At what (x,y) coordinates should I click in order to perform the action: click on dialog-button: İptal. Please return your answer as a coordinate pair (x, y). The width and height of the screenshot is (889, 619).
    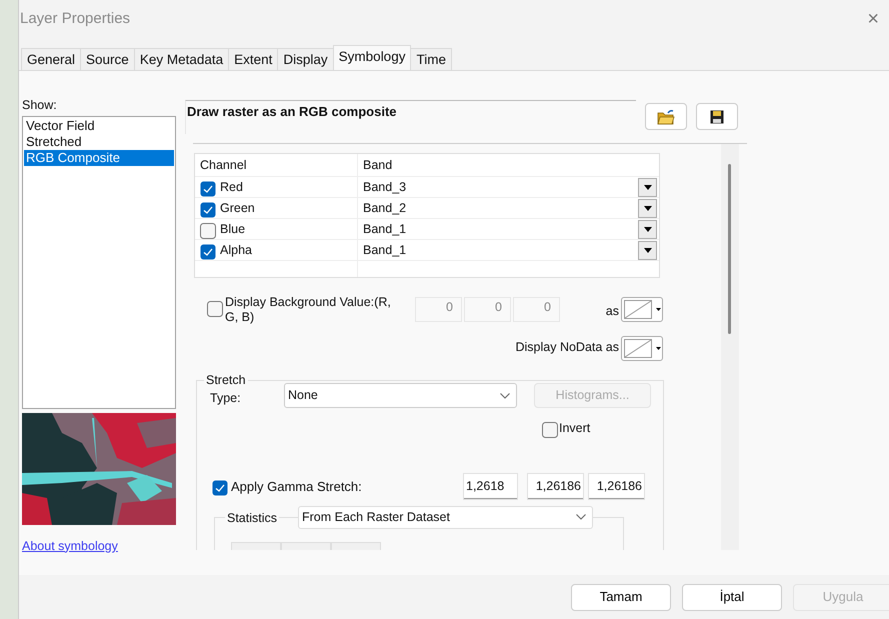
    Looking at the image, I should click on (732, 597).